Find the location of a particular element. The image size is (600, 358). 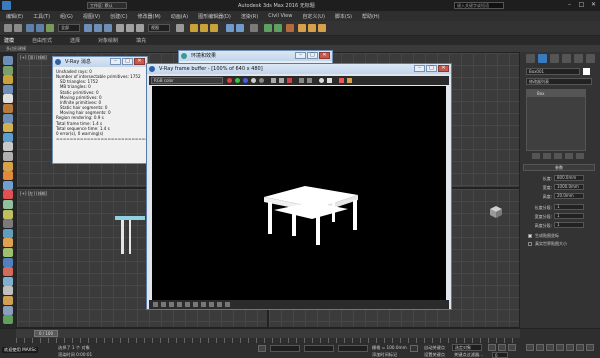

play-icon is located at coordinates (512, 347).